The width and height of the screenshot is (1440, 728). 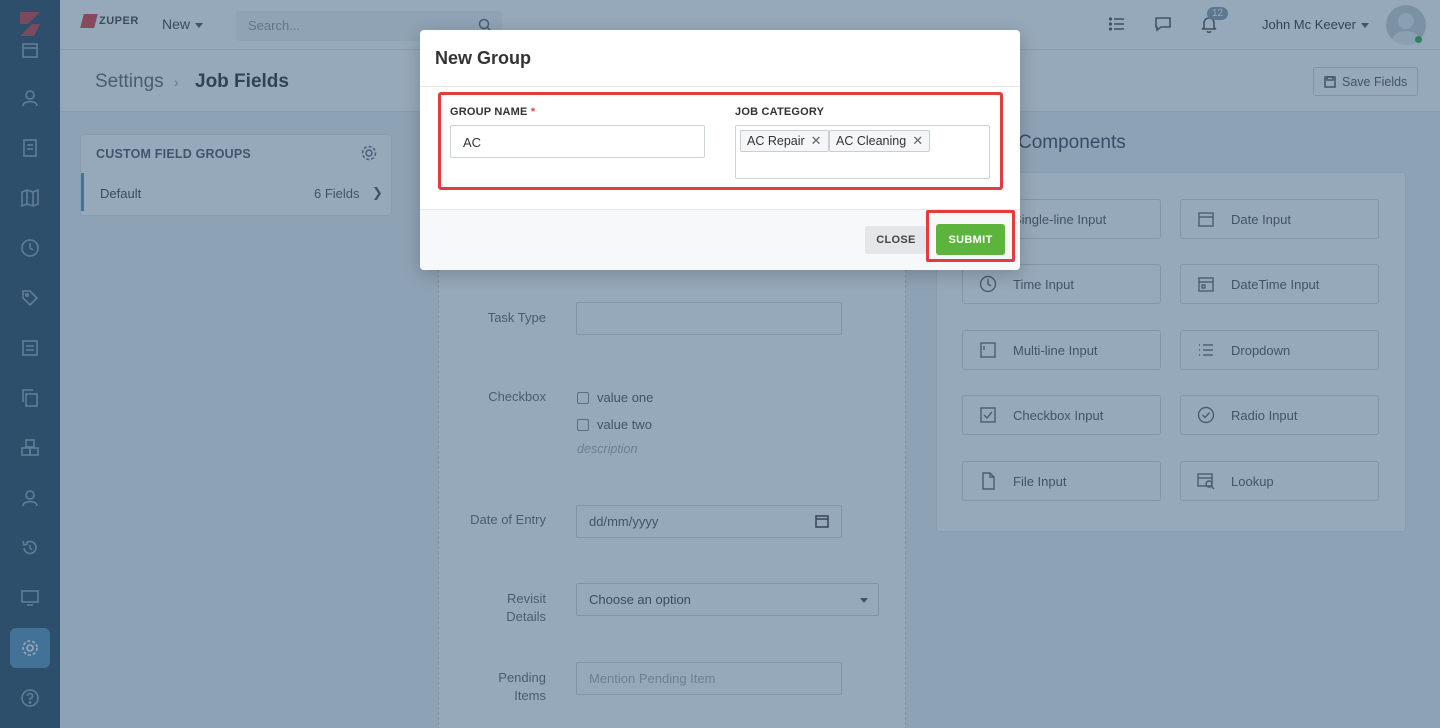 I want to click on highlight-box-submit, so click(x=970, y=236).